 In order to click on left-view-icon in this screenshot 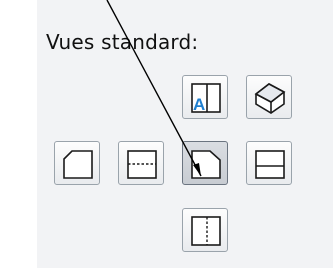, I will do `click(78, 164)`.